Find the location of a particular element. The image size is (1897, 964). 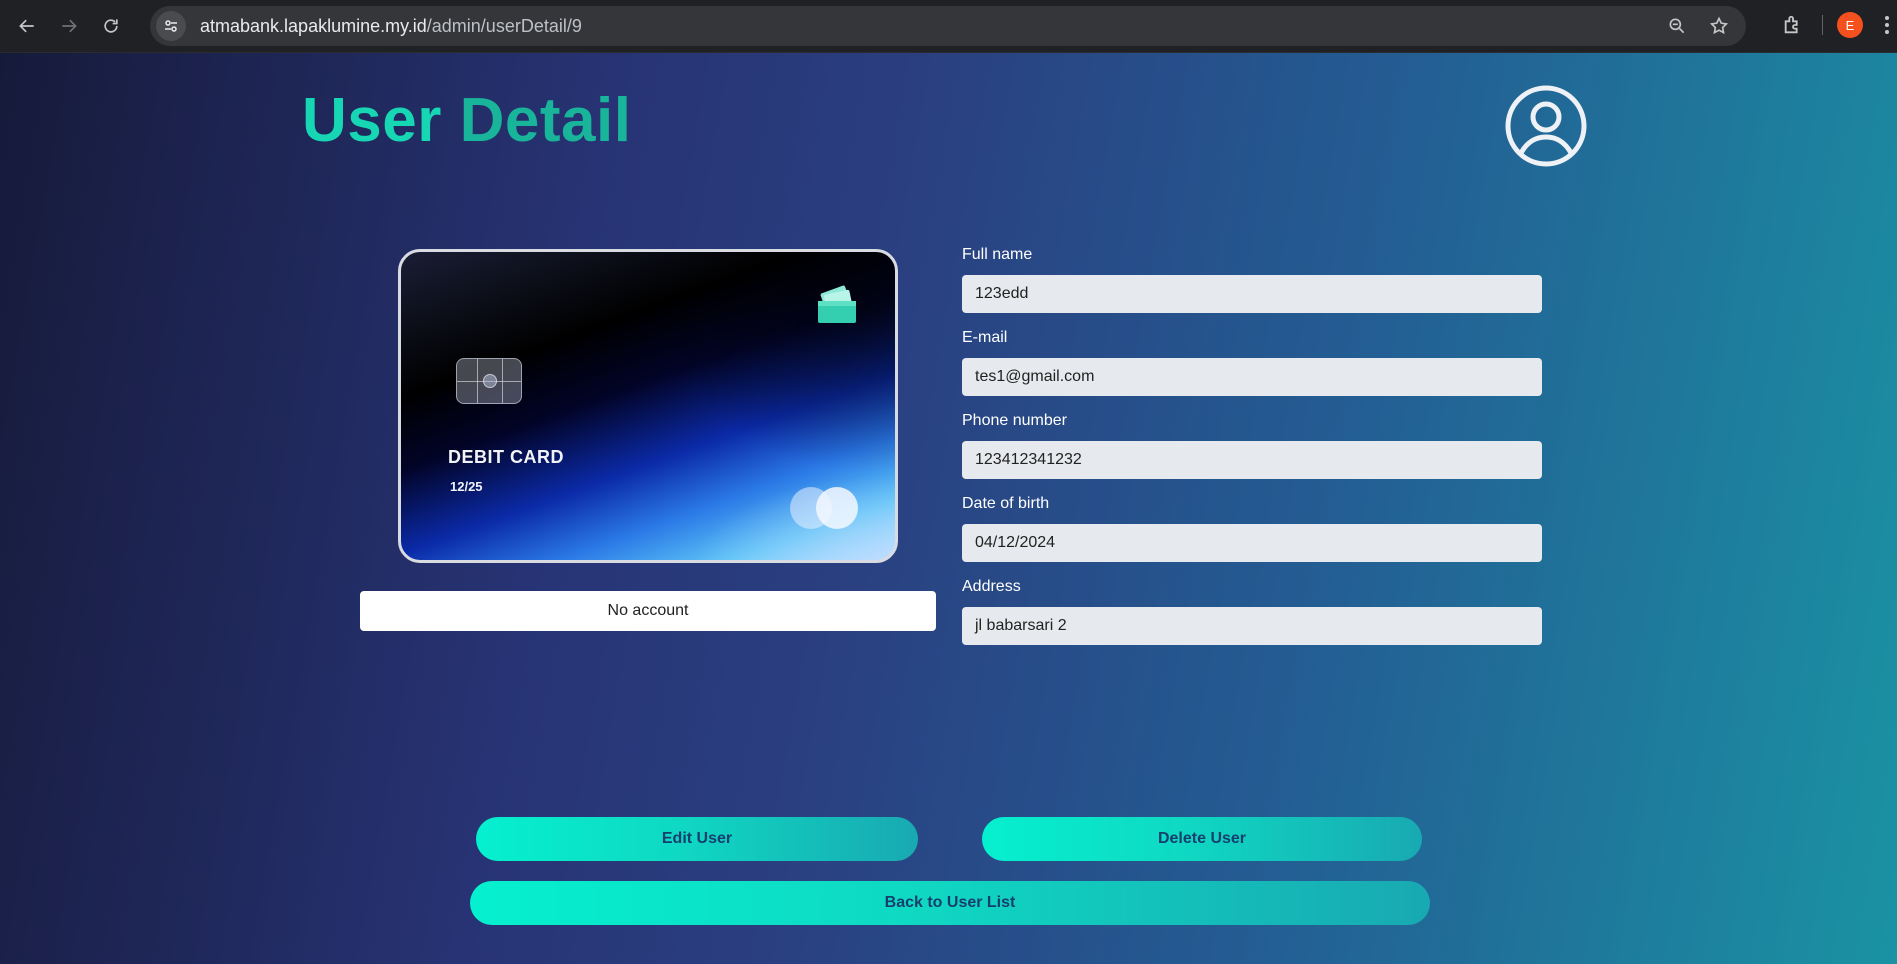

wallet-icon is located at coordinates (837, 304).